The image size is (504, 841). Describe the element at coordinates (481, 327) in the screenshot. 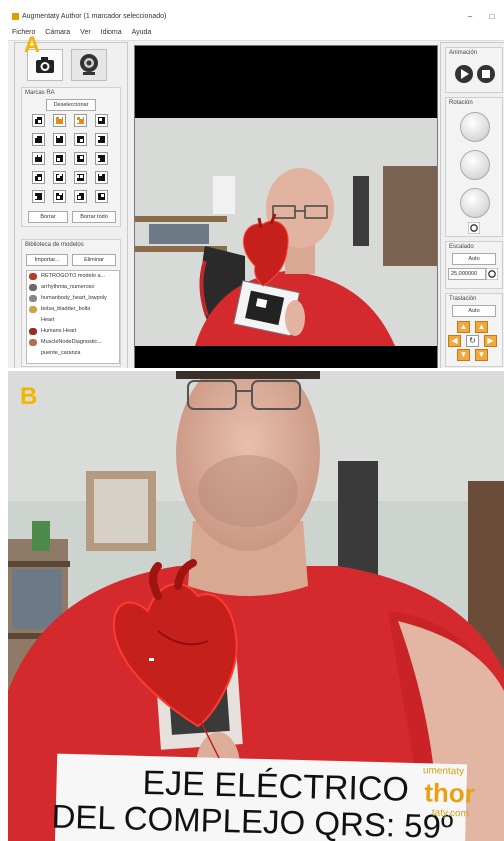

I see `move-up-right-button: ▲` at that location.